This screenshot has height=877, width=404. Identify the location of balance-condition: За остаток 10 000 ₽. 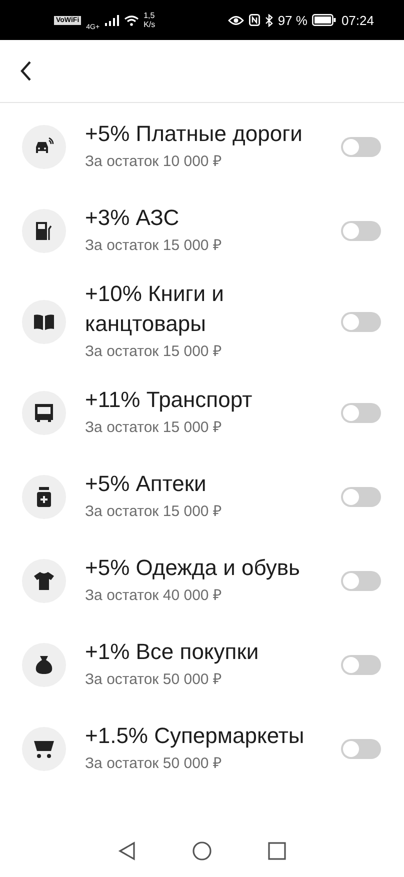
(154, 162).